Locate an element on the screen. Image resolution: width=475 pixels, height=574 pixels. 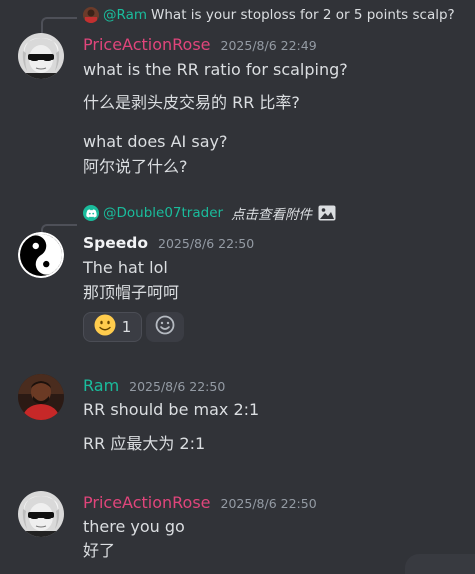
message-text: 什么是剥头皮交易的 RR 比率? is located at coordinates (191, 102).